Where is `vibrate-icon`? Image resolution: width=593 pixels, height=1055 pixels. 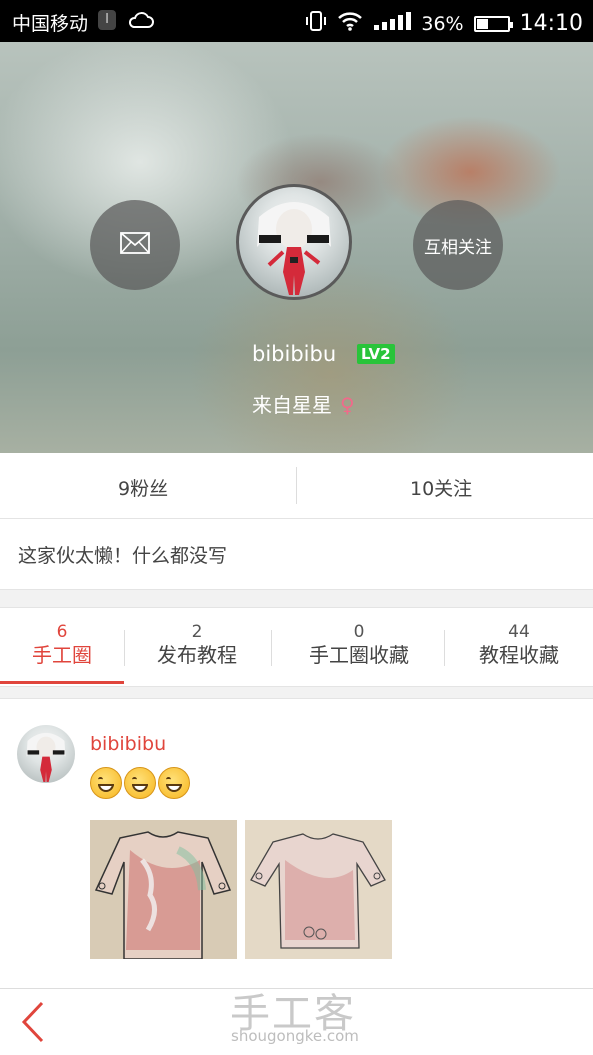
vibrate-icon is located at coordinates (316, 23).